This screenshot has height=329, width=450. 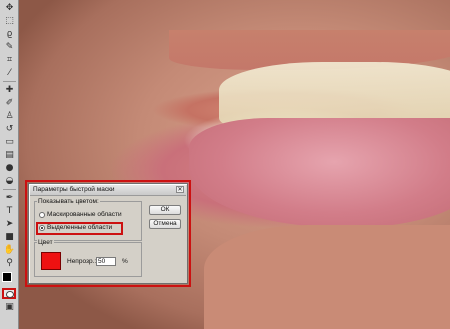 What do you see at coordinates (7, 277) in the screenshot?
I see `foreground-color-swatch` at bounding box center [7, 277].